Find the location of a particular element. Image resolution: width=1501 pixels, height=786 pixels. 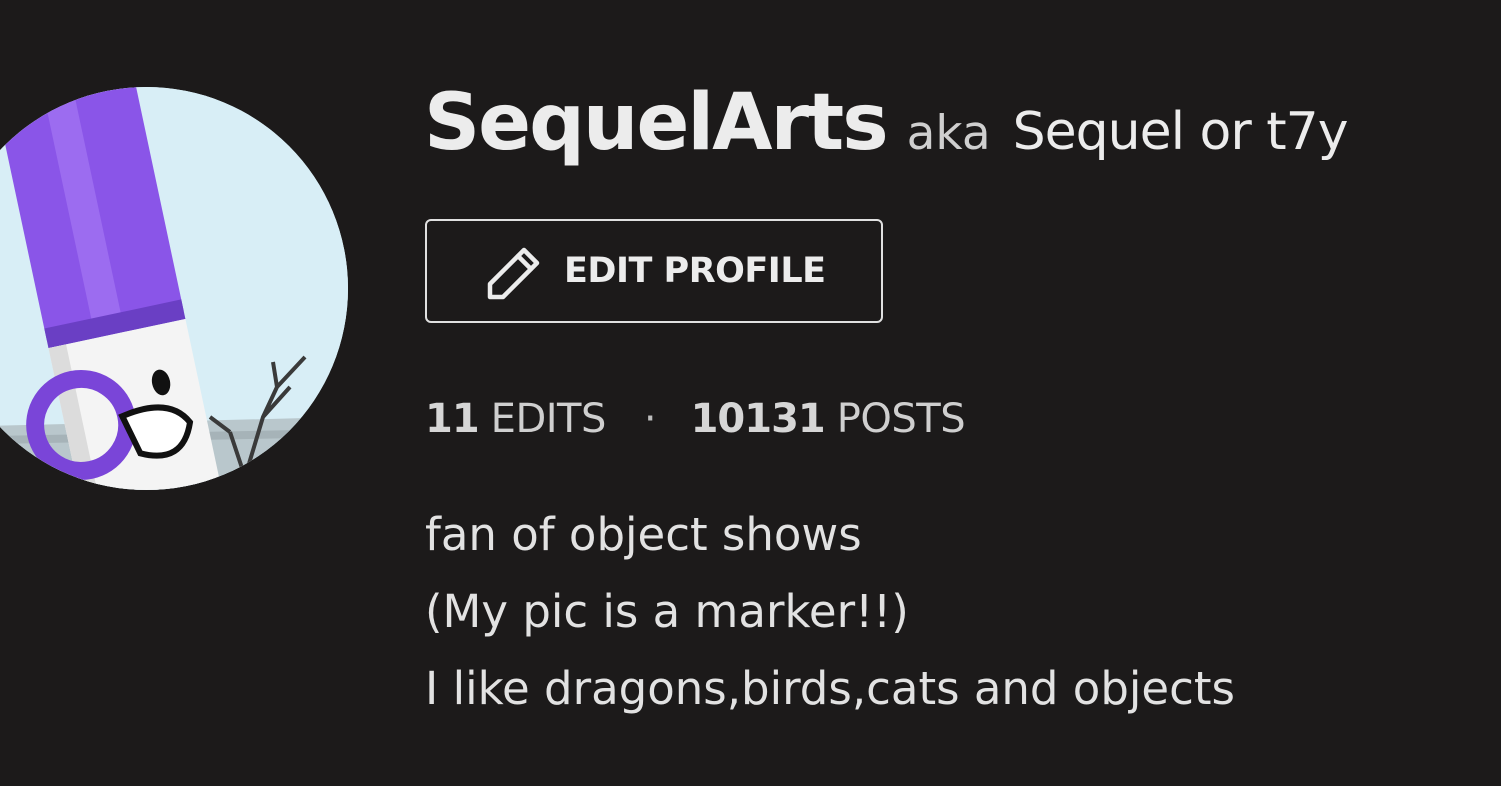

posts-count: 10131 is located at coordinates (758, 419).